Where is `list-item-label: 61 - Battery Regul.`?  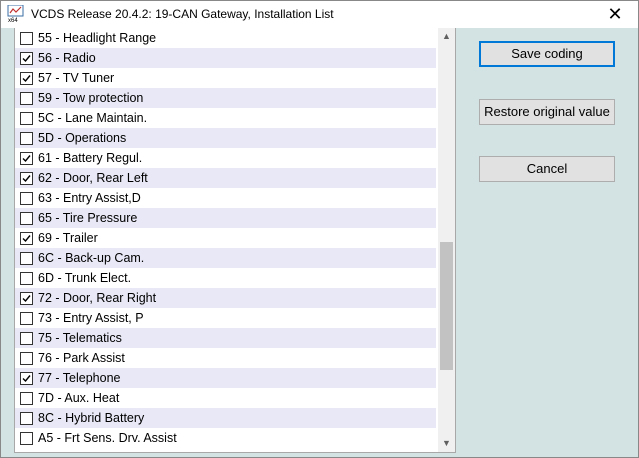 list-item-label: 61 - Battery Regul. is located at coordinates (90, 158).